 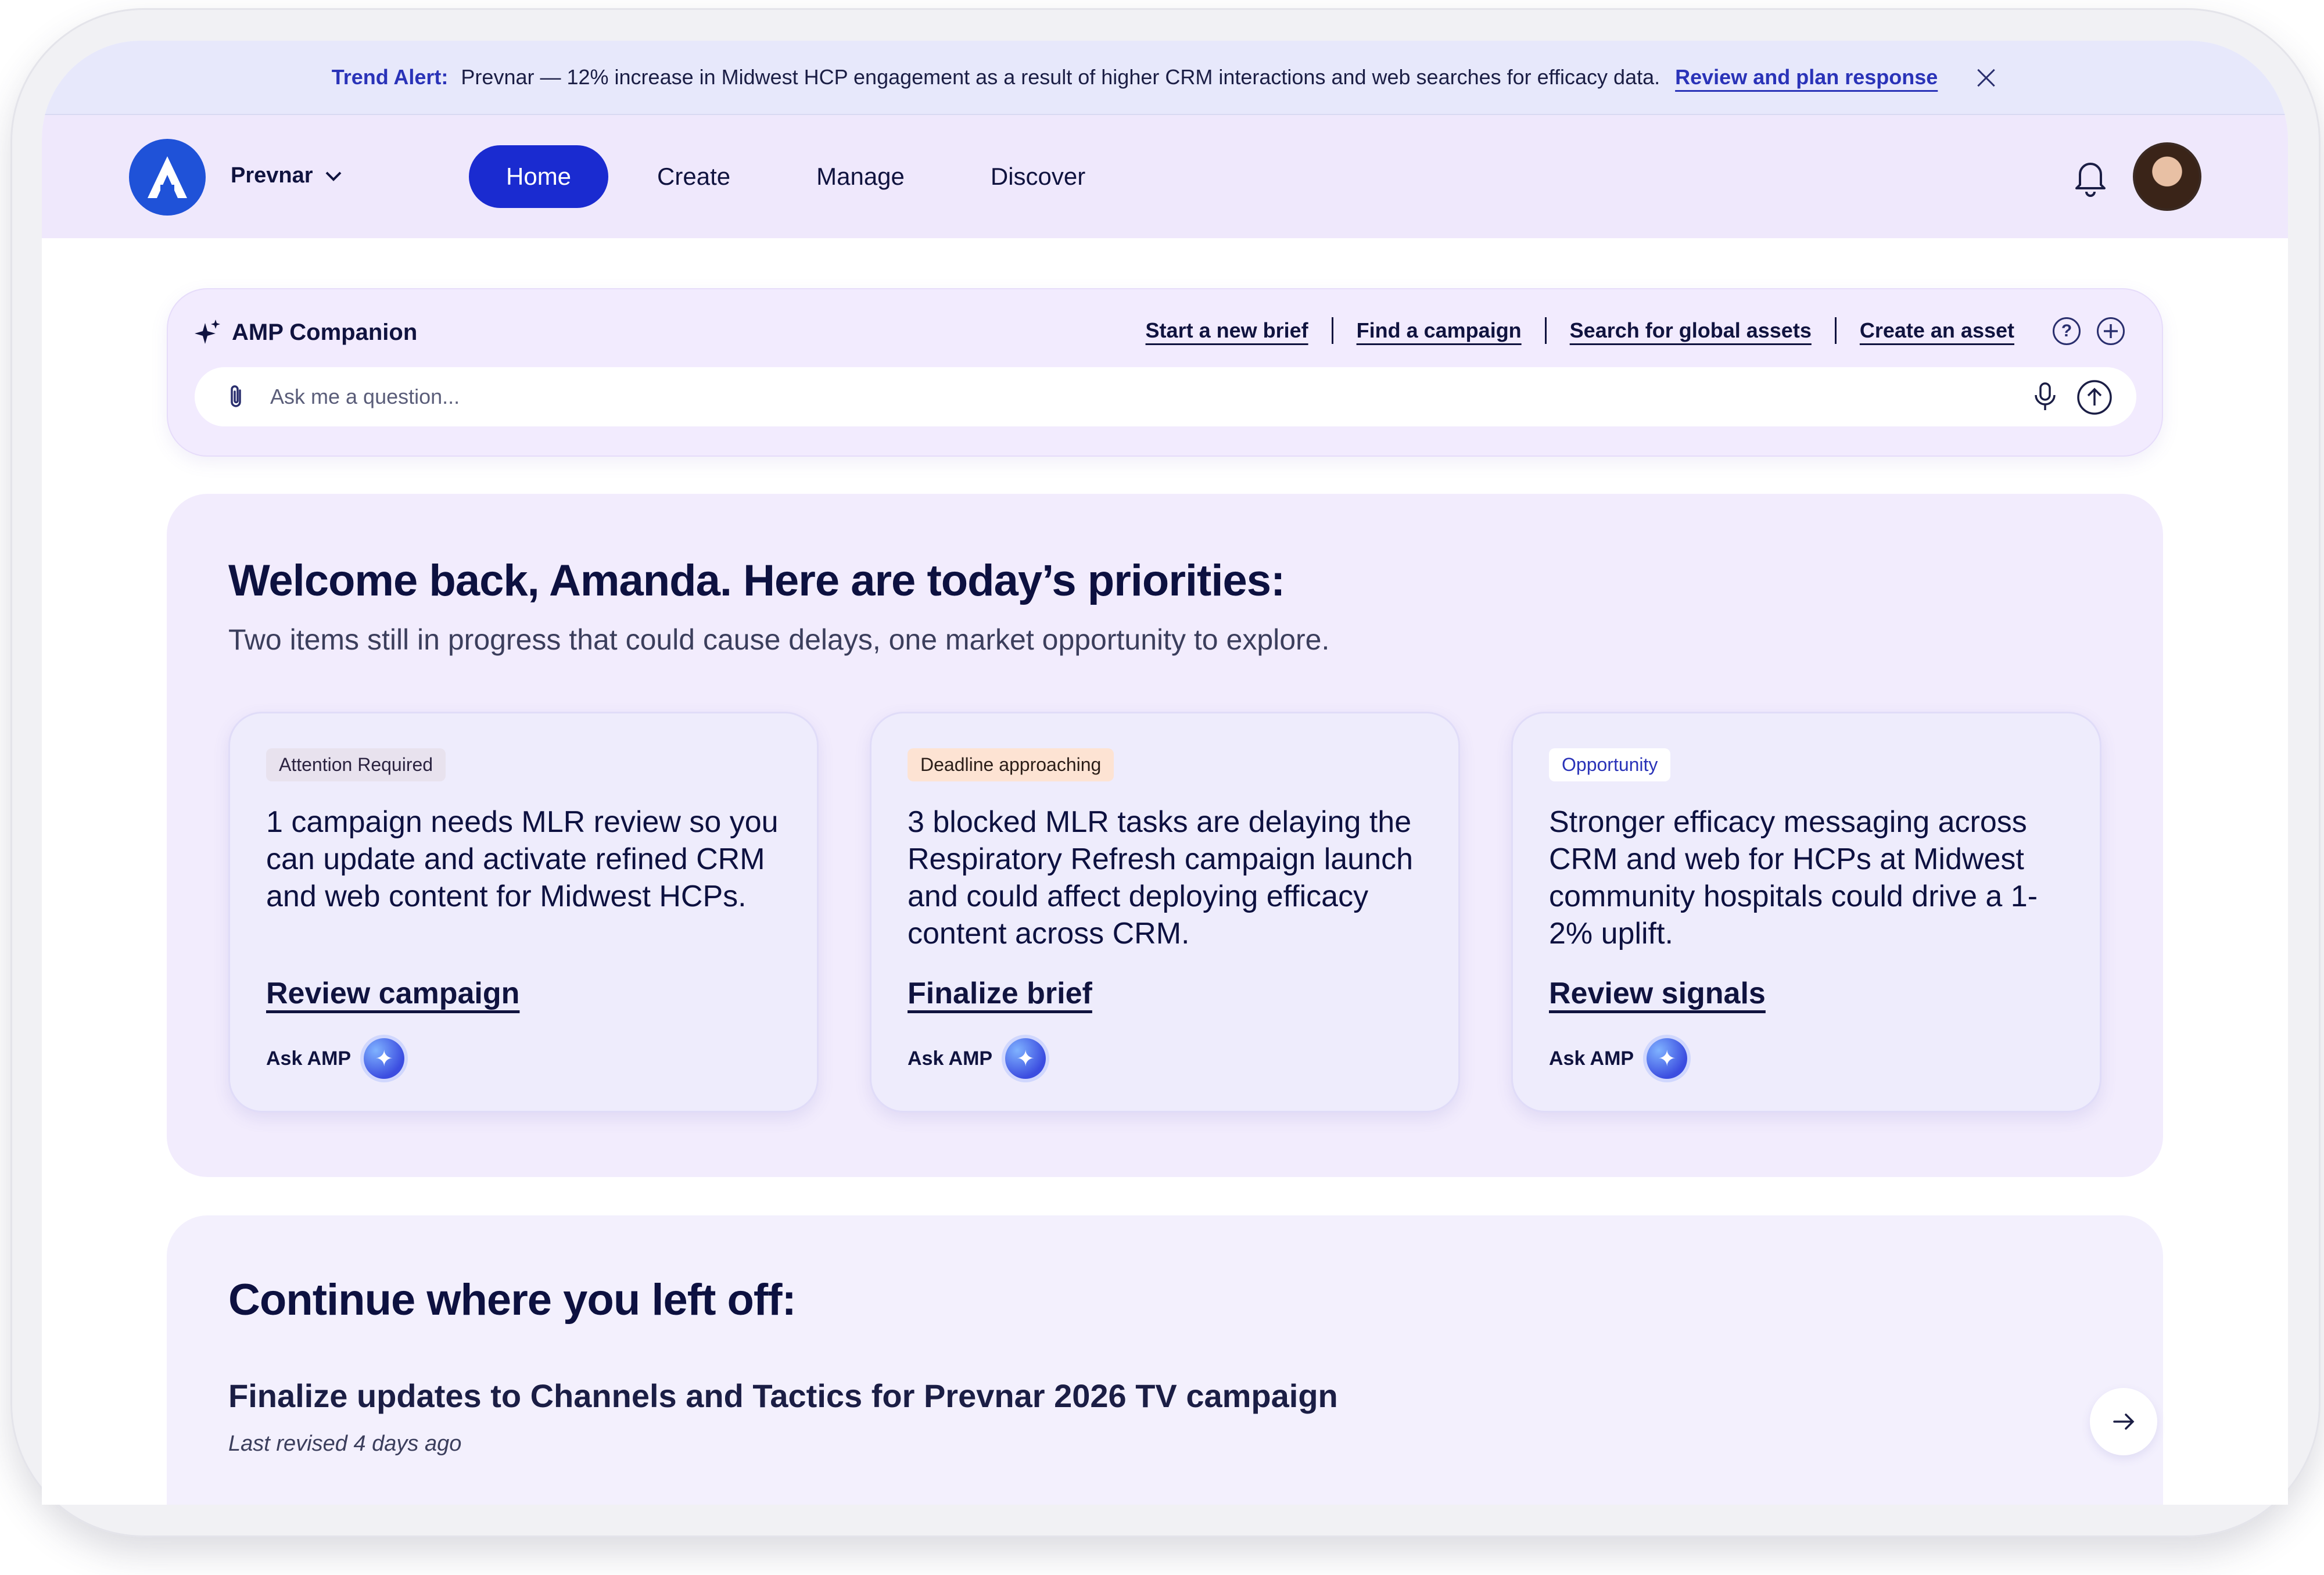 I want to click on user-avatar, so click(x=2167, y=176).